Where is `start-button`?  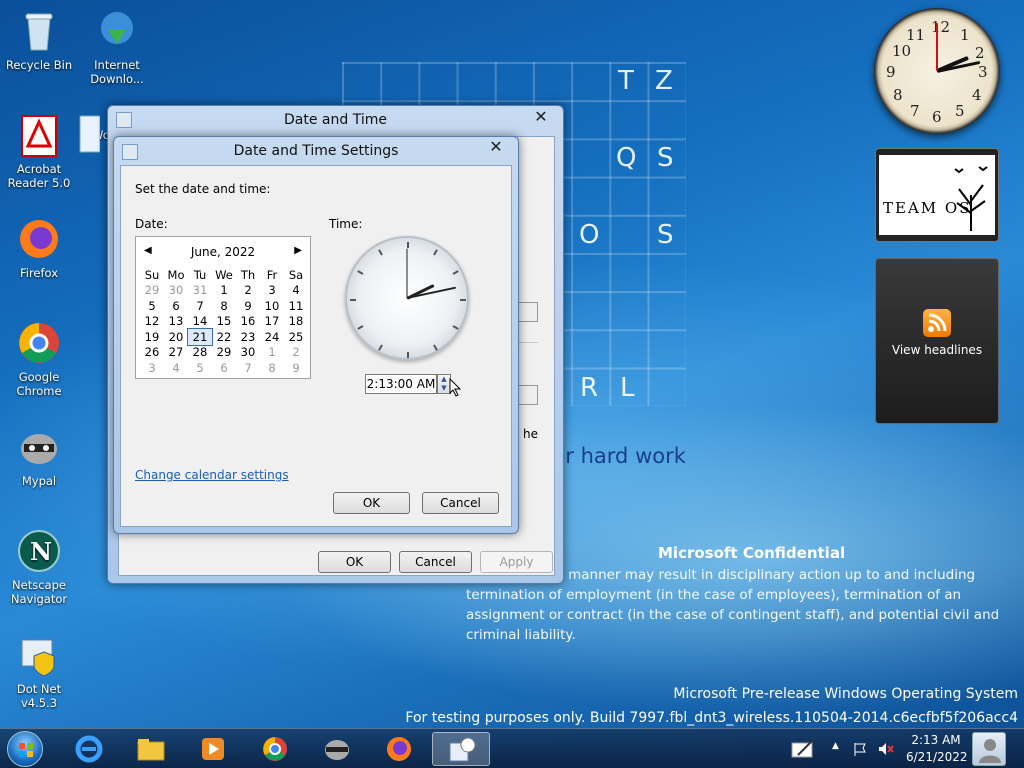 start-button is located at coordinates (25, 749).